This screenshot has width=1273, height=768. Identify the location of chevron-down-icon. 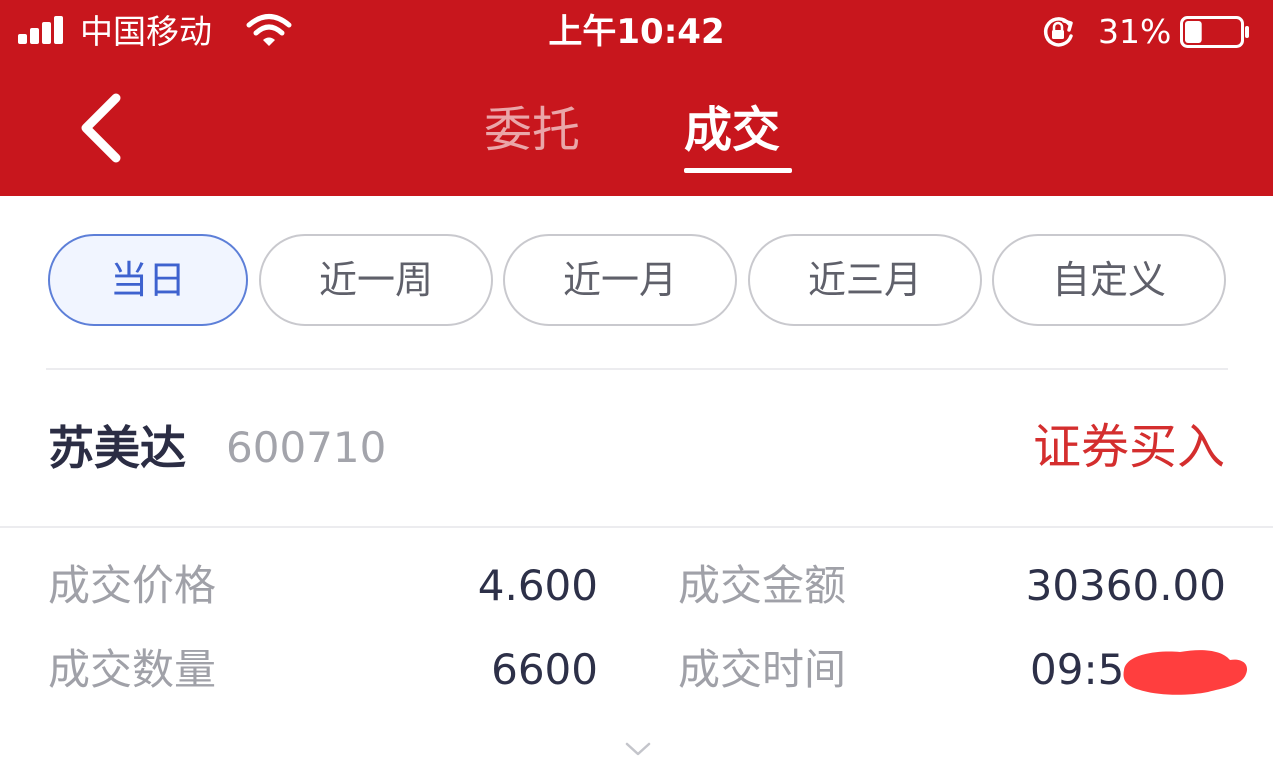
(638, 749).